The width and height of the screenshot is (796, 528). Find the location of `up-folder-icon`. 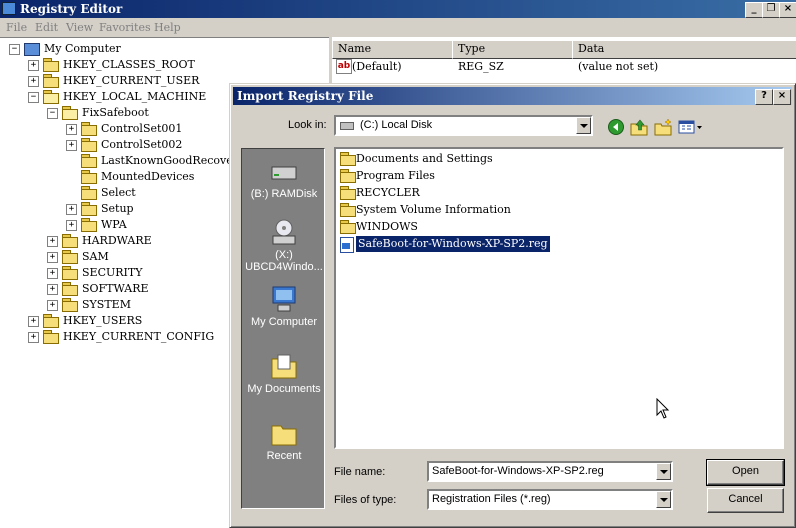

up-folder-icon is located at coordinates (639, 127).